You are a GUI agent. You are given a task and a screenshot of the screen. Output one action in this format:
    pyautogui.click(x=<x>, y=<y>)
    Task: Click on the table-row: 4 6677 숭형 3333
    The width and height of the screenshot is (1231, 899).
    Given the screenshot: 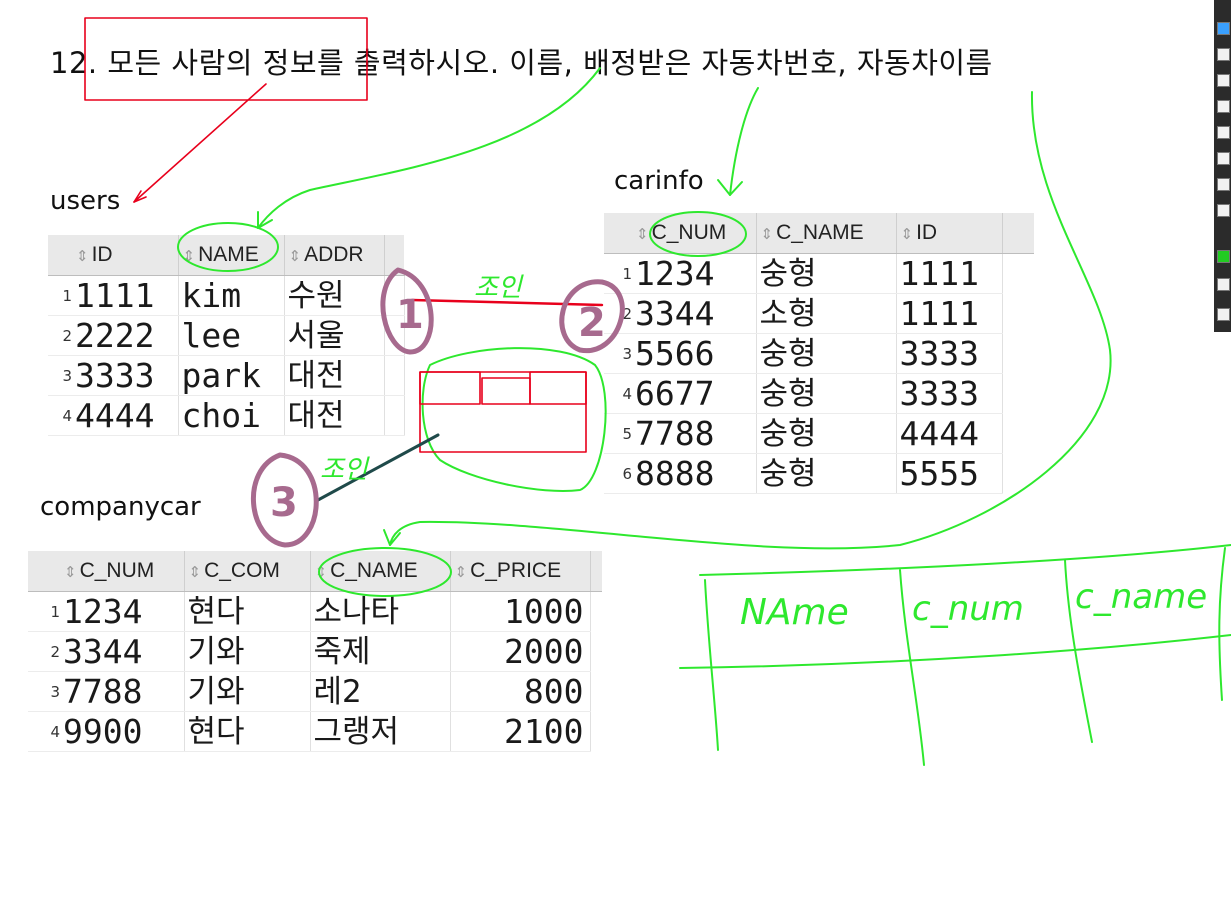 What is the action you would take?
    pyautogui.click(x=819, y=393)
    